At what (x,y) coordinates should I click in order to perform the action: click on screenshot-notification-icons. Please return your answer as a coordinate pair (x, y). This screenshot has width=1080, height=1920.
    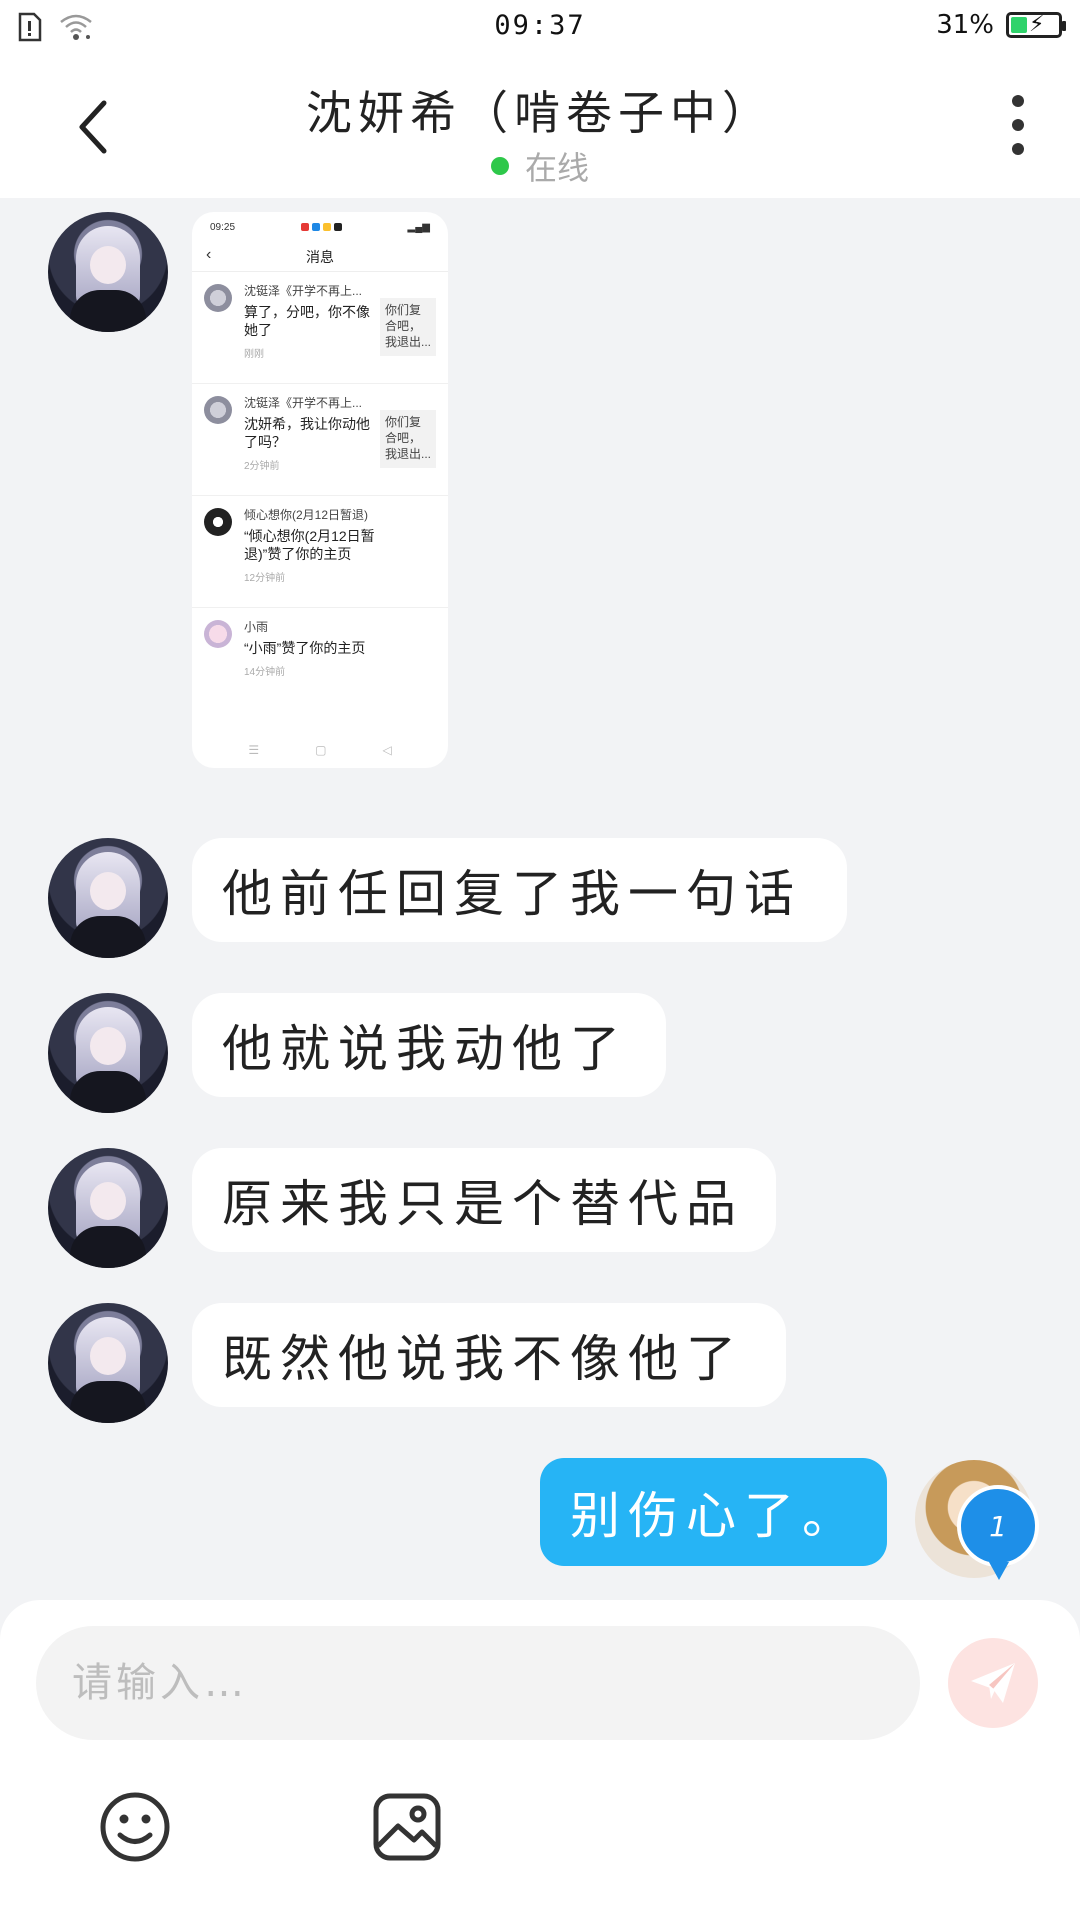
    Looking at the image, I should click on (321, 227).